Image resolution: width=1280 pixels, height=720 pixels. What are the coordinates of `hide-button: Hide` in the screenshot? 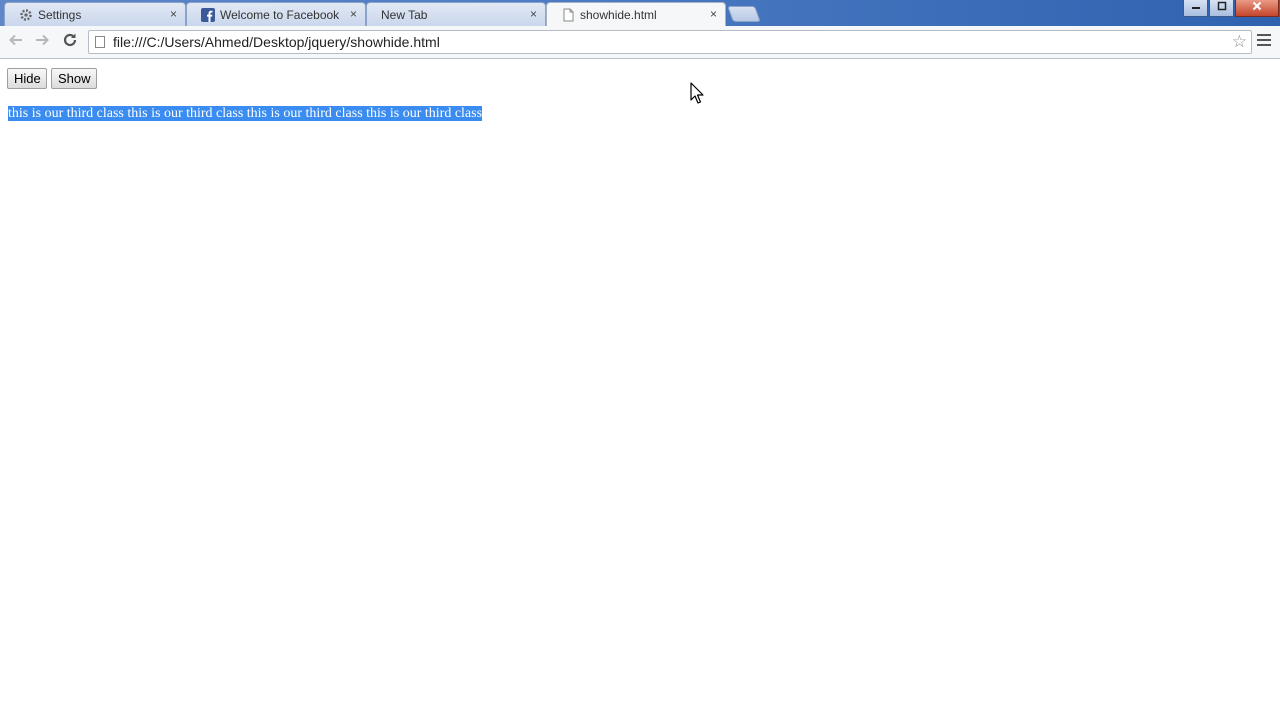 It's located at (27, 78).